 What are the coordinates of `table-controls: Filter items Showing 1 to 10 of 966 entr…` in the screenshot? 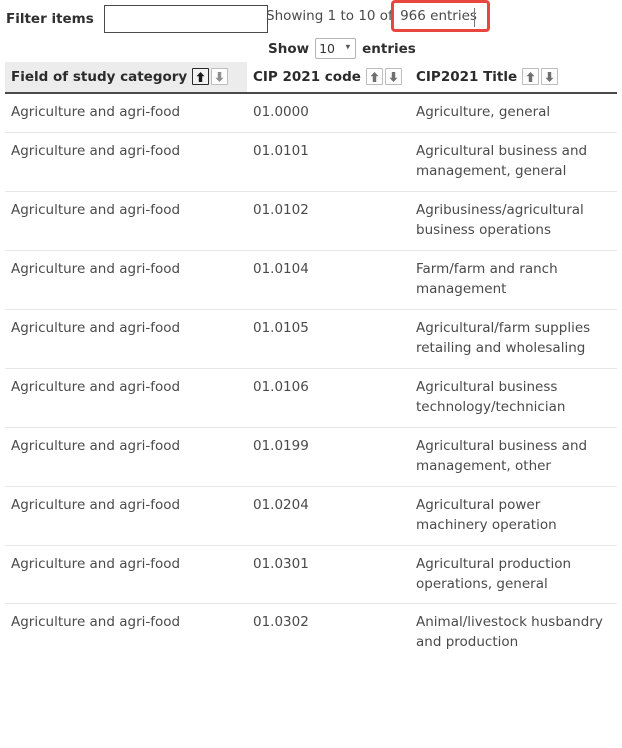 It's located at (311, 31).